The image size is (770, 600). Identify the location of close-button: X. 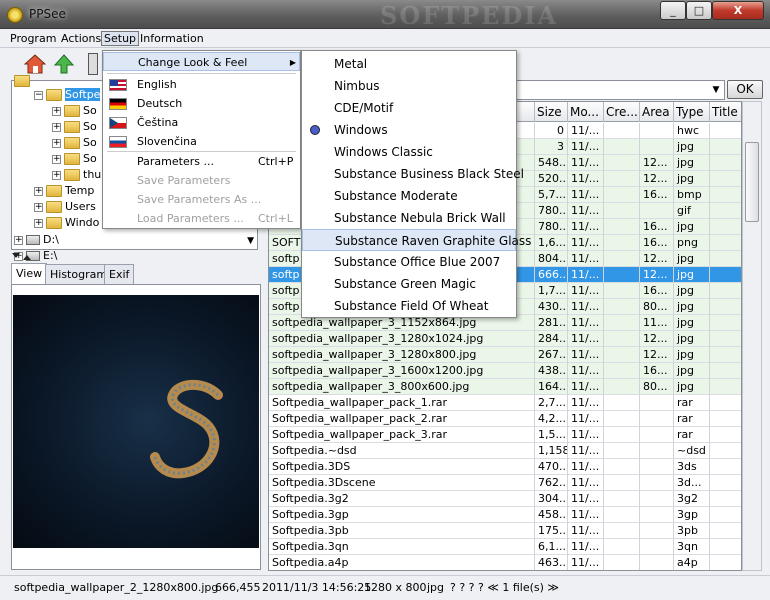
(738, 10).